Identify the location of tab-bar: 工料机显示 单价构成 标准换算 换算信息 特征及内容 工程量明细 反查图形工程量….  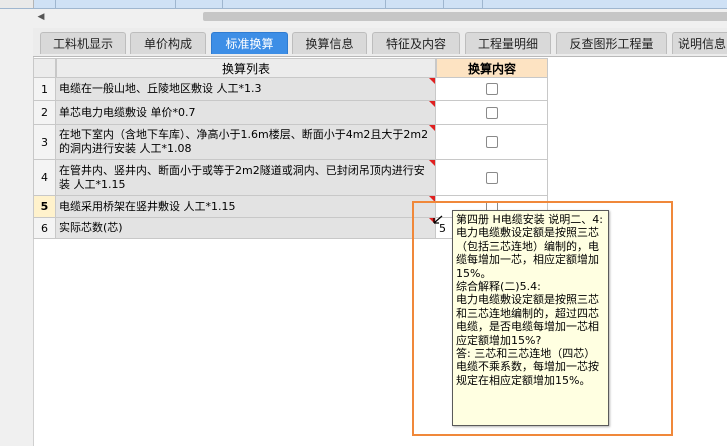
(380, 42).